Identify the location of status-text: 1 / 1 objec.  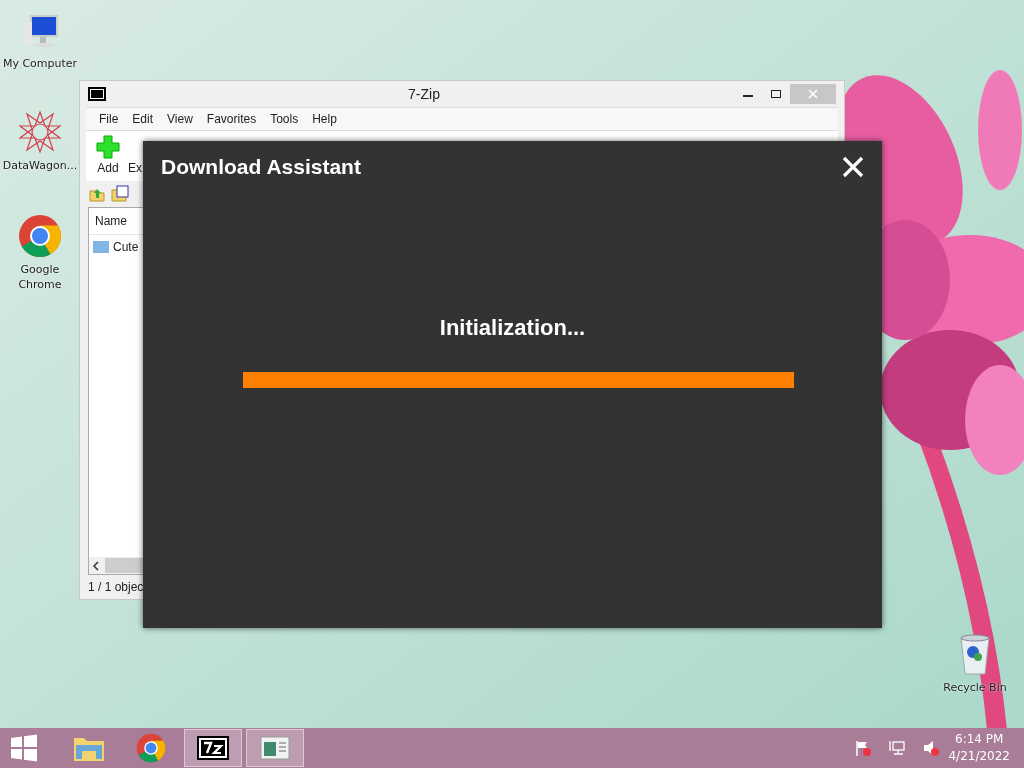
(116, 587).